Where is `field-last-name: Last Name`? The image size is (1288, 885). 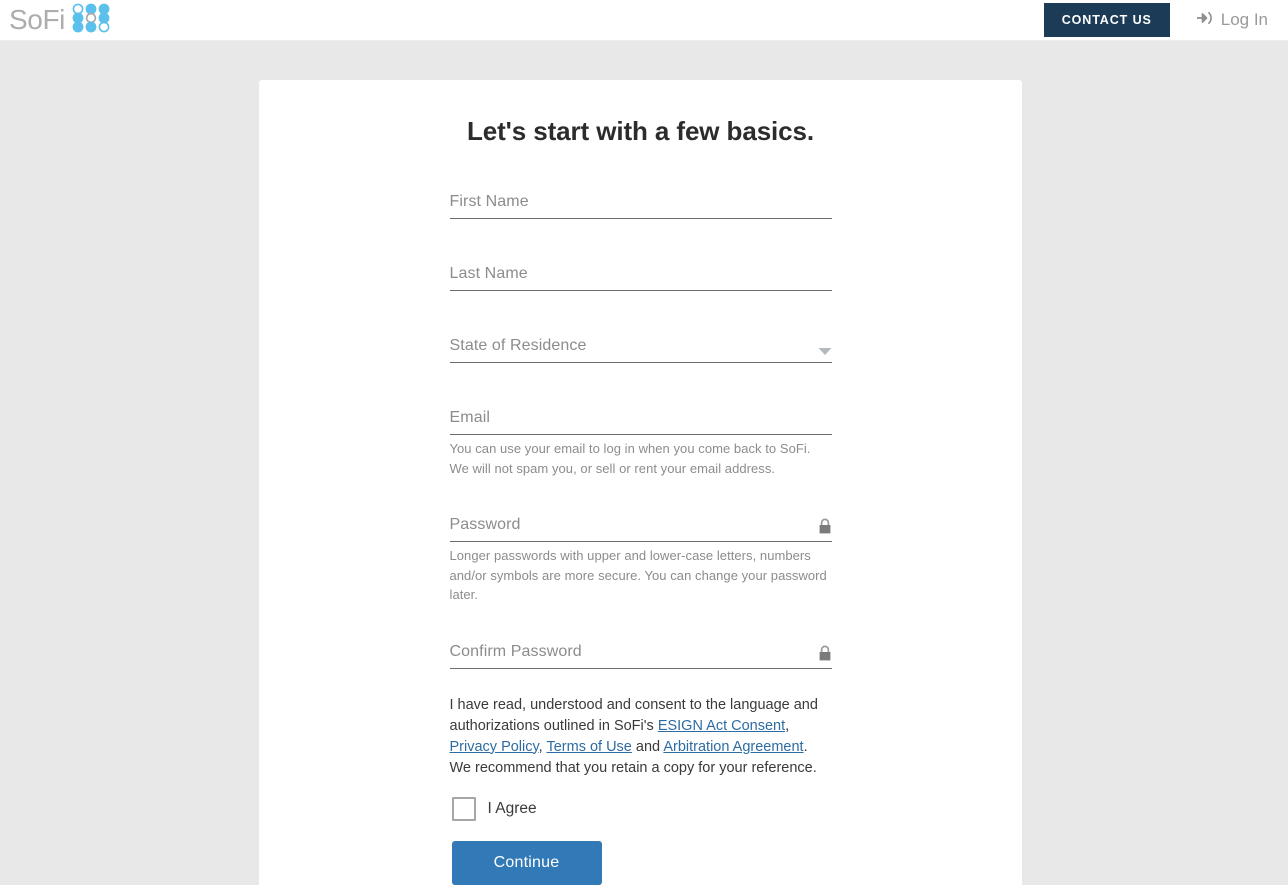
field-last-name: Last Name is located at coordinates (640, 277).